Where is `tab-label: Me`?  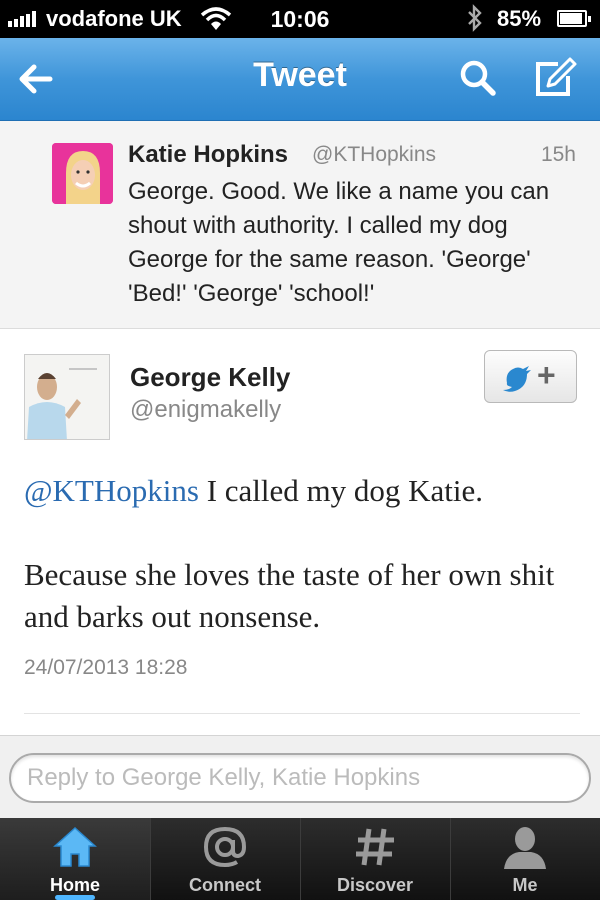
tab-label: Me is located at coordinates (525, 885).